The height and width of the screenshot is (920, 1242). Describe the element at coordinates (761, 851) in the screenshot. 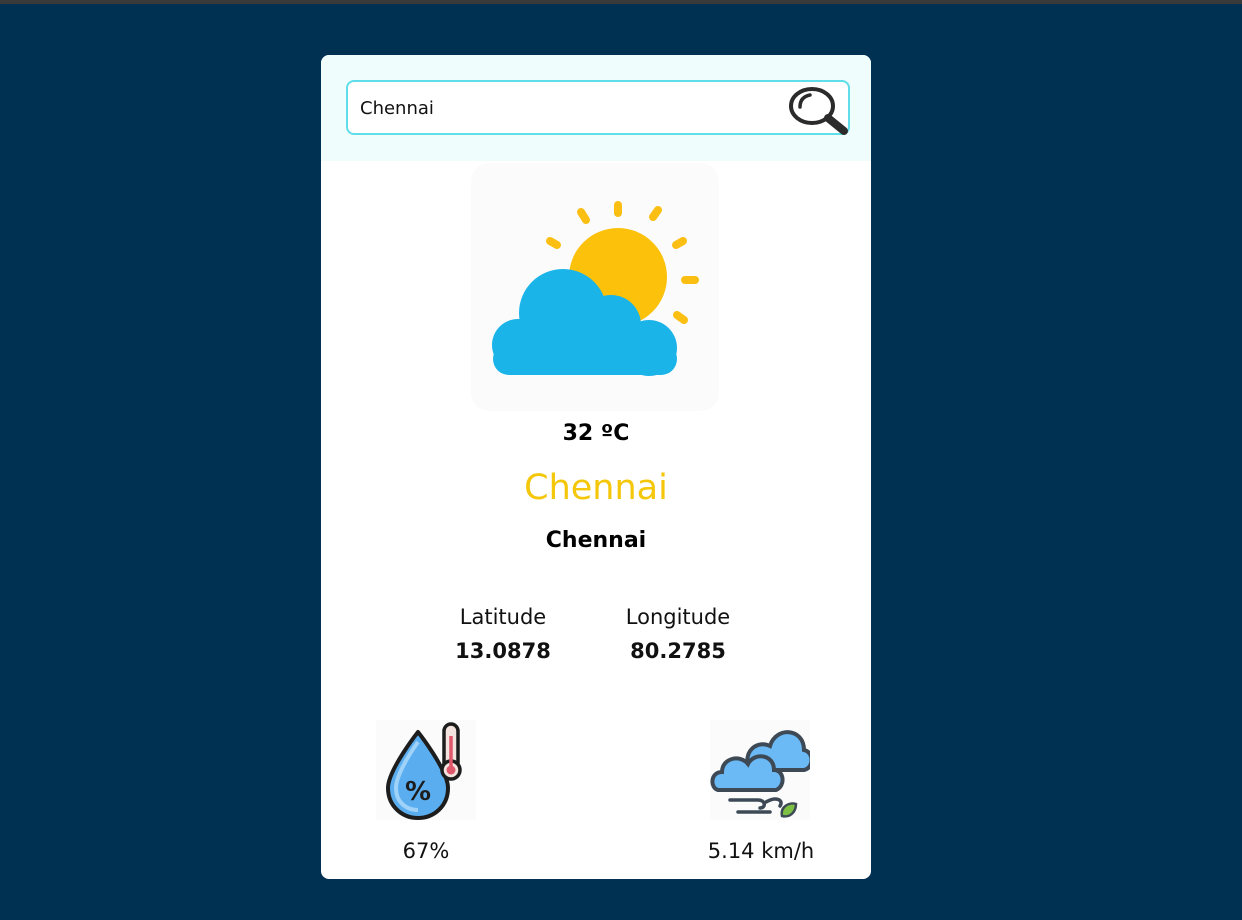

I see `wind-value: 5.14 km/h` at that location.